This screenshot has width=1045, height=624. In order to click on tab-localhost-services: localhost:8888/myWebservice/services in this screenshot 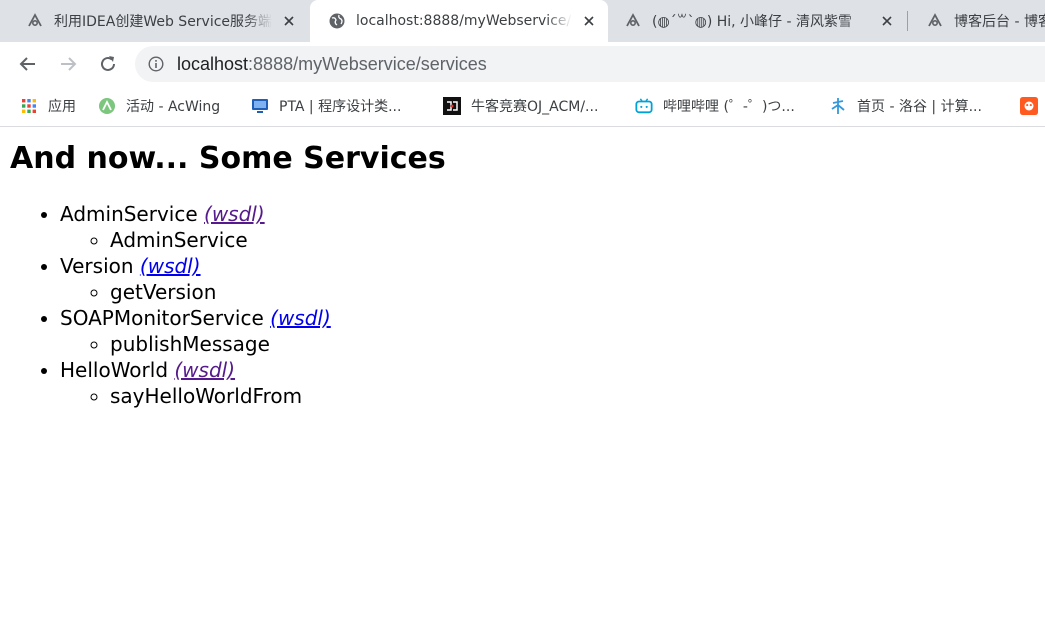, I will do `click(459, 21)`.